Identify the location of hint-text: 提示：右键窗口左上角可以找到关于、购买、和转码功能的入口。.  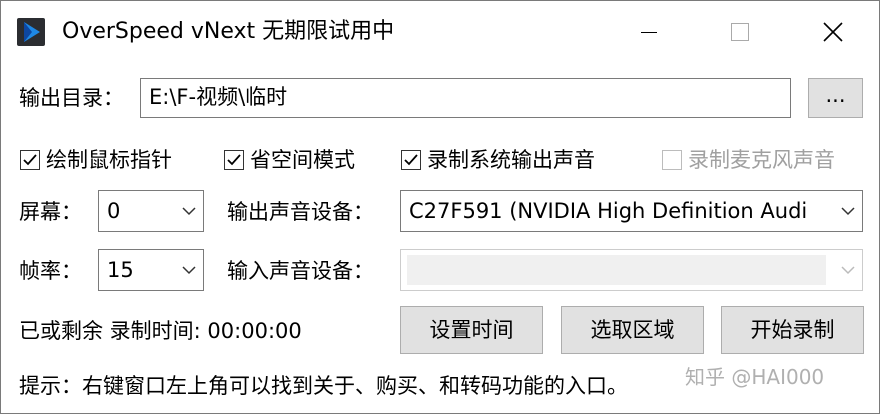
(323, 386).